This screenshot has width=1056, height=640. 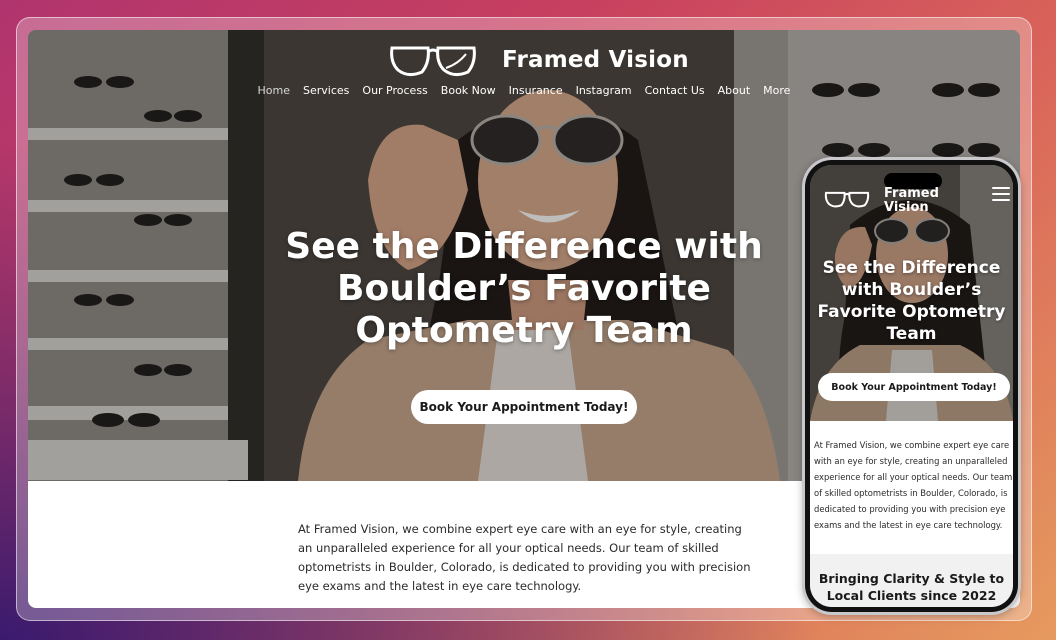 I want to click on brand-name: Framed Vision, so click(x=595, y=60).